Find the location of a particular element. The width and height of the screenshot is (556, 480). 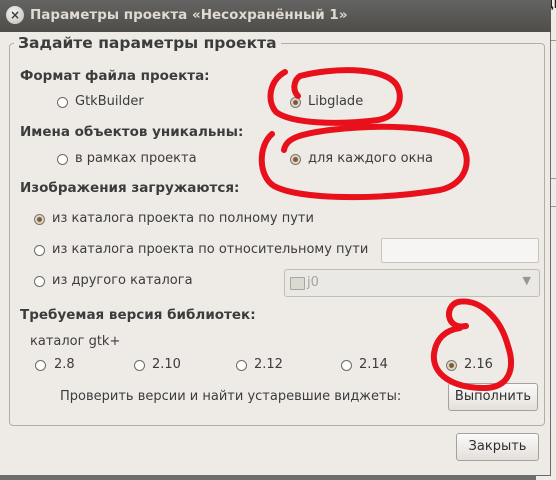

file-format-label: Формат файла проекта: is located at coordinates (115, 76).